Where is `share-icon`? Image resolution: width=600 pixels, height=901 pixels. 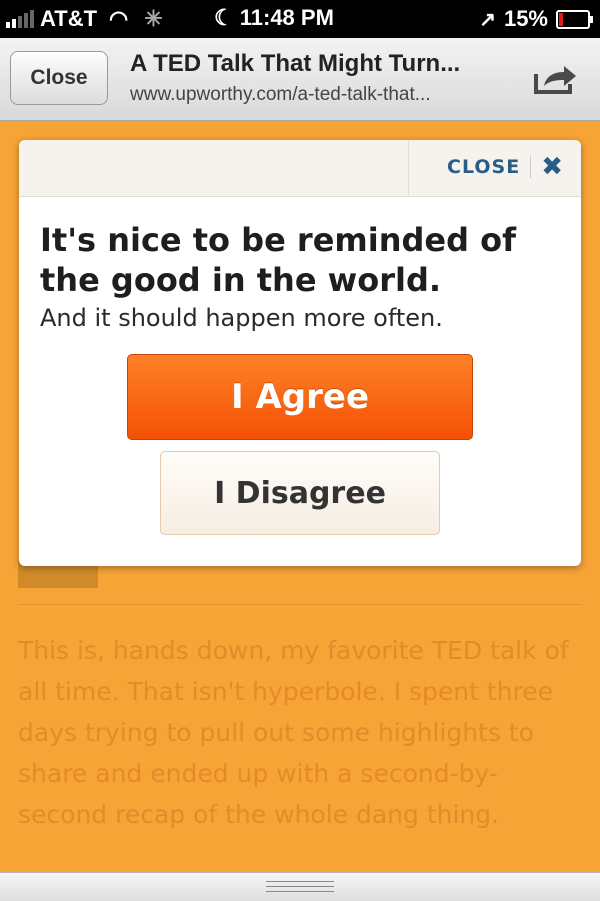 share-icon is located at coordinates (555, 80).